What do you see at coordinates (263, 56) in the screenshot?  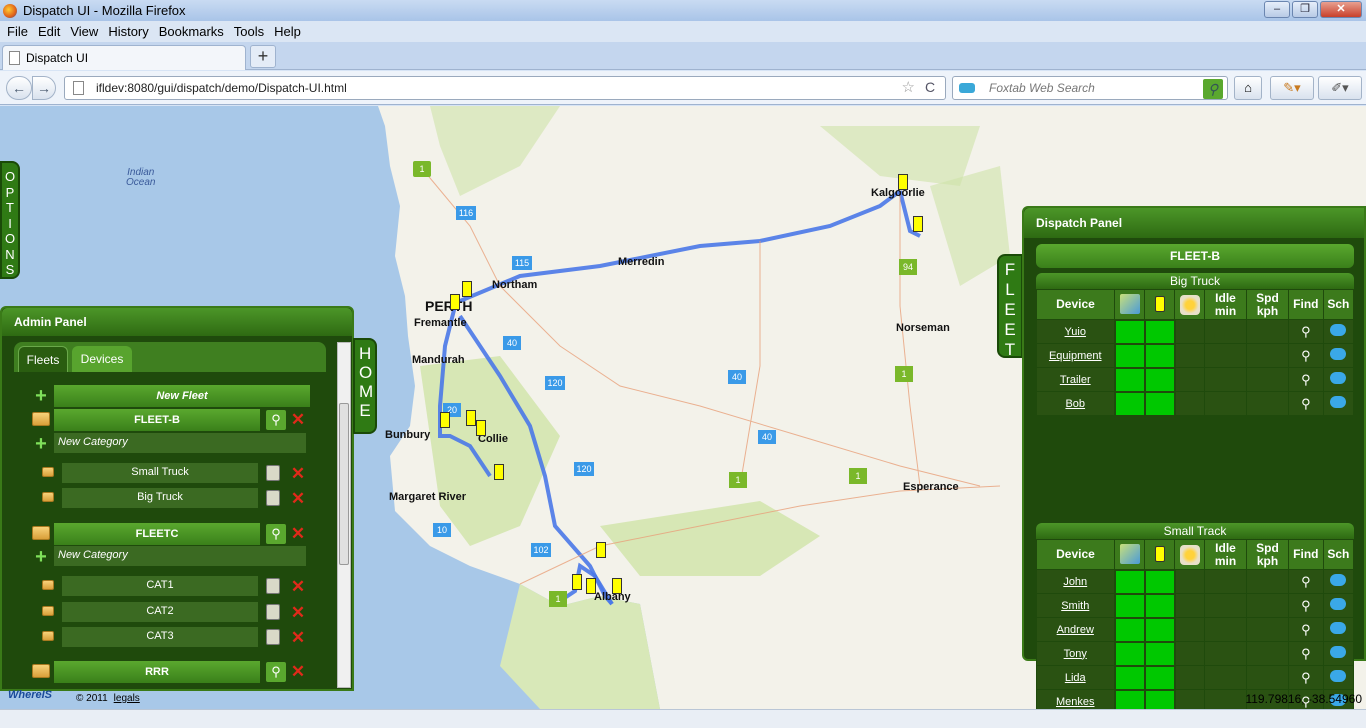 I see `new-tab-button: +` at bounding box center [263, 56].